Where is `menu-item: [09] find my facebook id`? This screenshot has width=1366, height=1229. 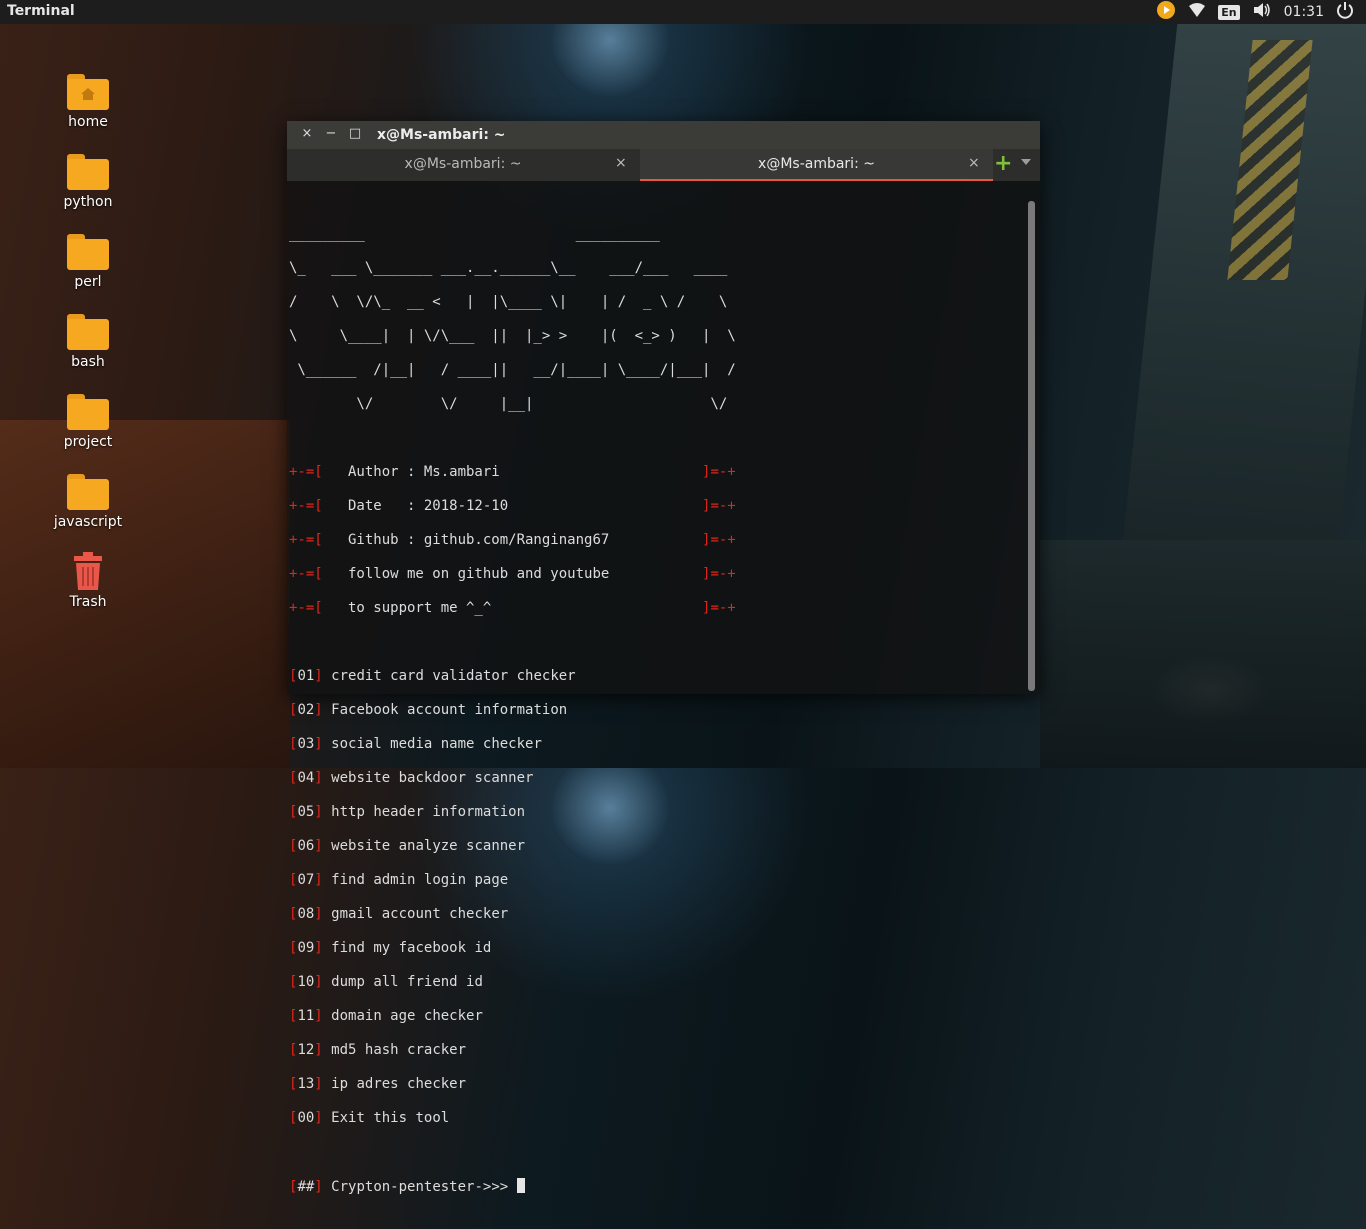 menu-item: [09] find my facebook id is located at coordinates (390, 948).